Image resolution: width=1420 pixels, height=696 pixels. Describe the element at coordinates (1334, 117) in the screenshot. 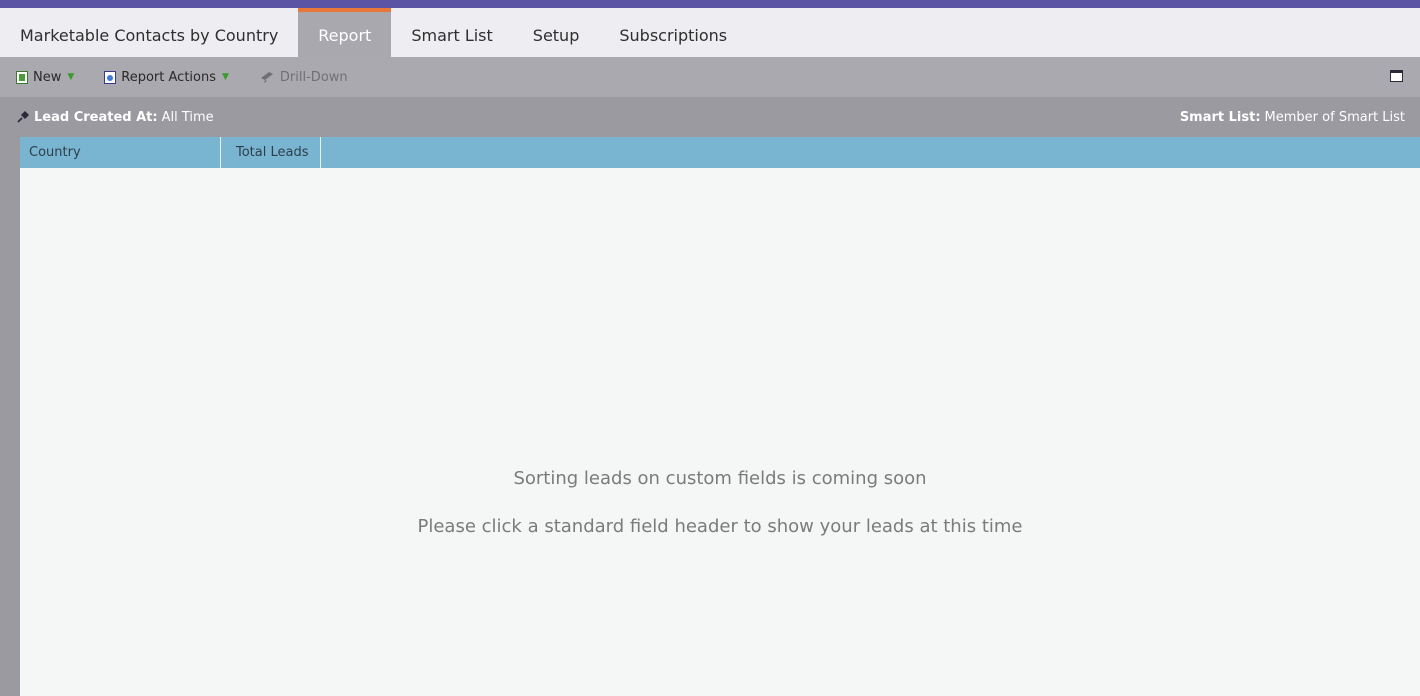

I see `smart-list-value: Member of Smart List` at that location.